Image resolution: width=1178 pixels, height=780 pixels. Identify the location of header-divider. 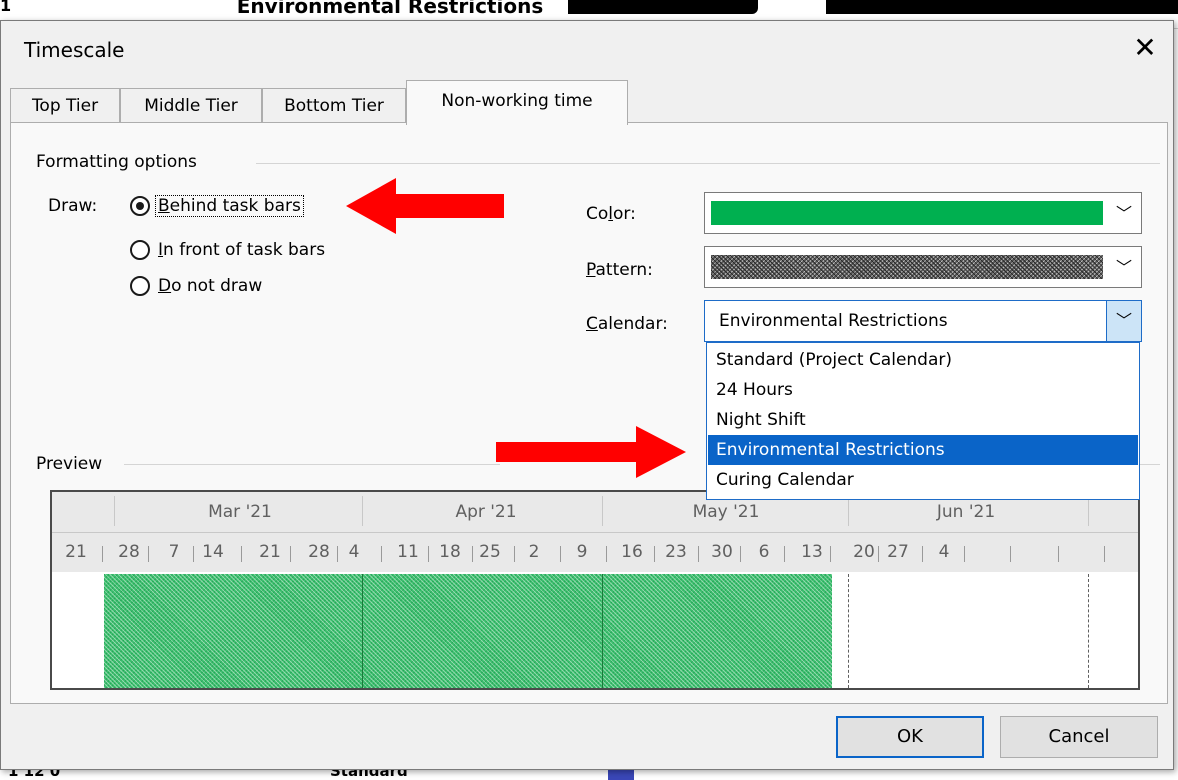
(595, 532).